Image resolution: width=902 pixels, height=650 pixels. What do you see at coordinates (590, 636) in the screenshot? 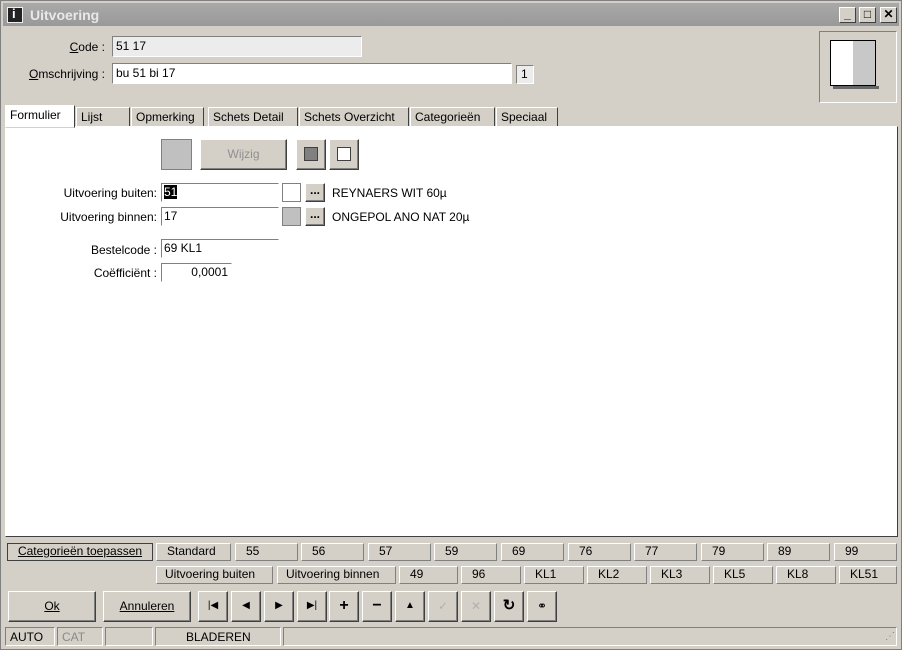
I see `status-extra` at bounding box center [590, 636].